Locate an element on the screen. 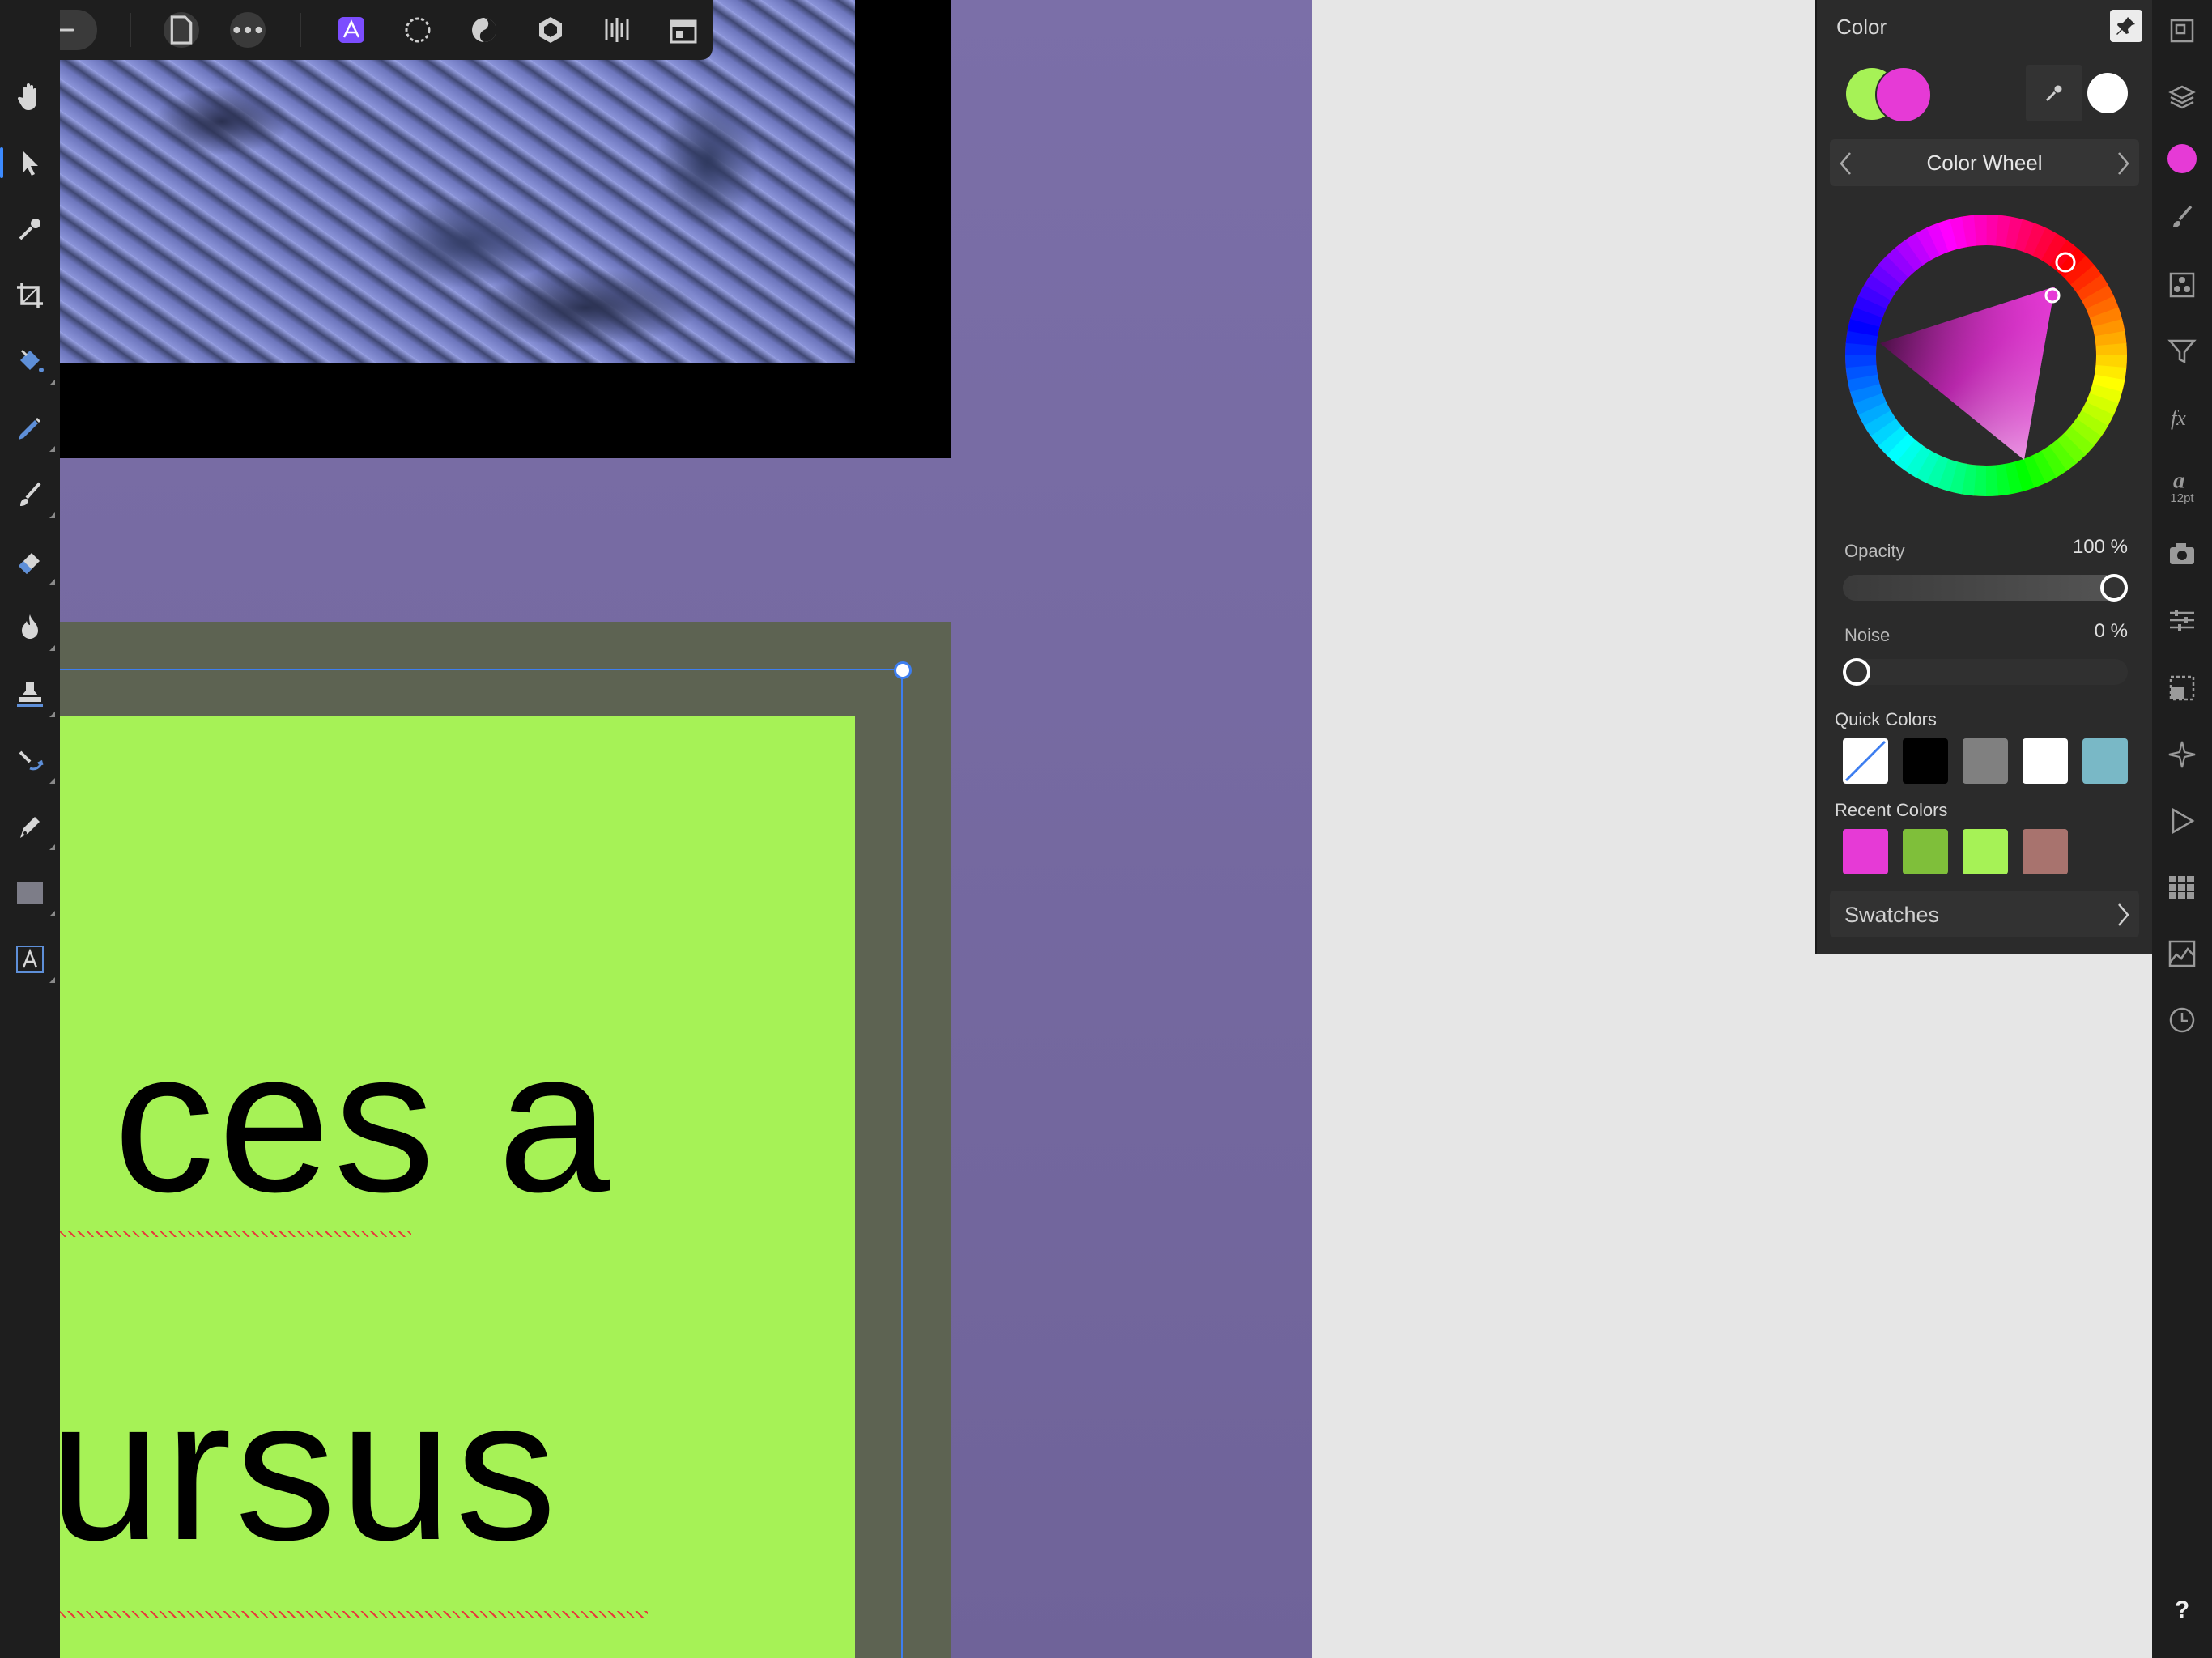 This screenshot has height=1658, width=2212. eraser-icon is located at coordinates (30, 563).